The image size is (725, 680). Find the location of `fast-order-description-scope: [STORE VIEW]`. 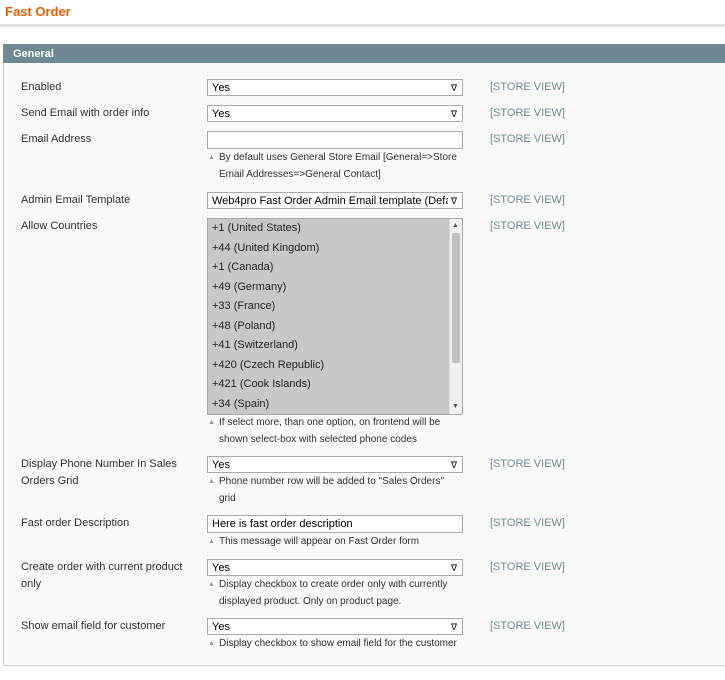

fast-order-description-scope: [STORE VIEW] is located at coordinates (527, 523).